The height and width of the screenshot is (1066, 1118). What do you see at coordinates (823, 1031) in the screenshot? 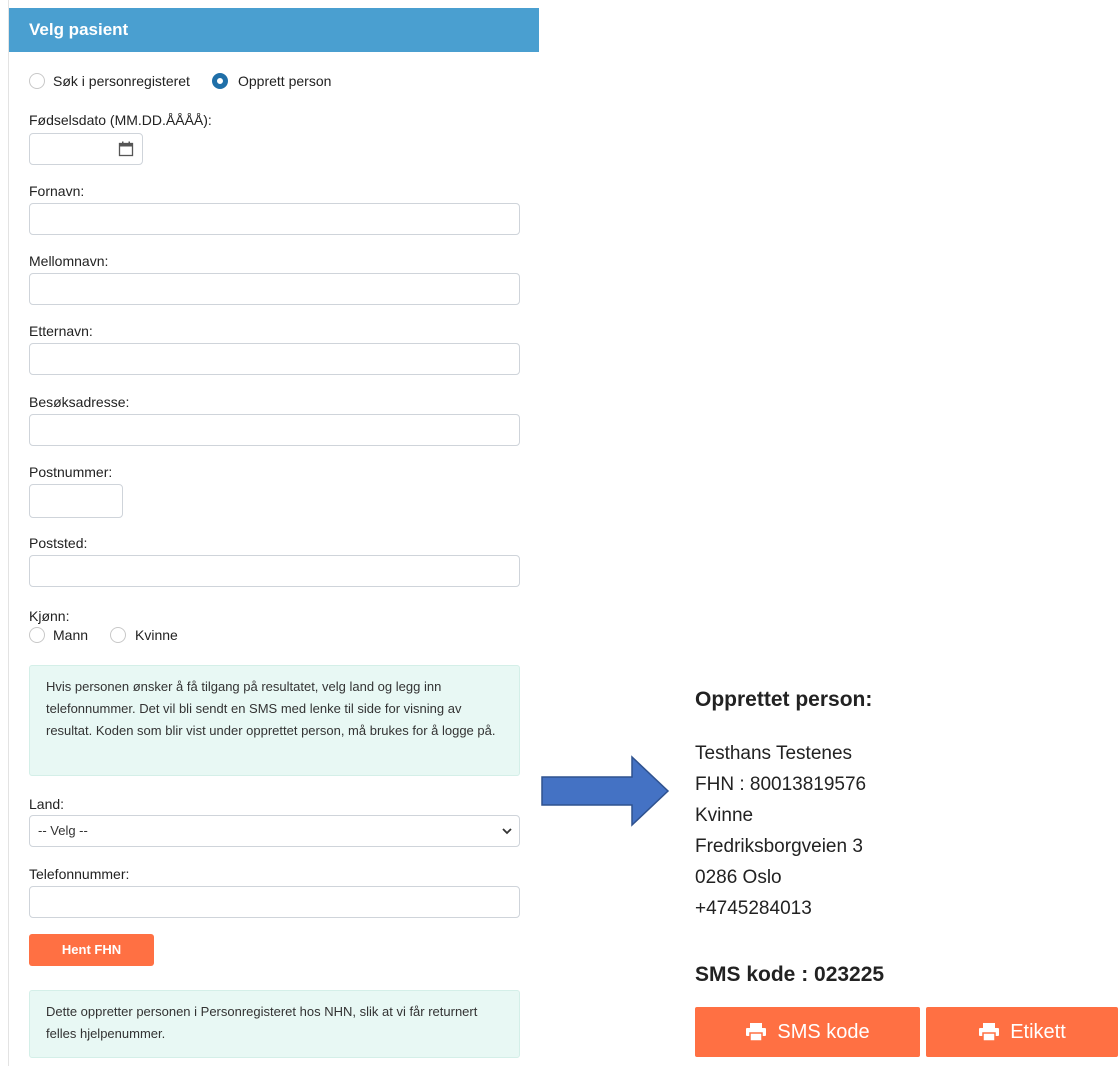
I see `print-sms-code-label: SMS kode` at bounding box center [823, 1031].